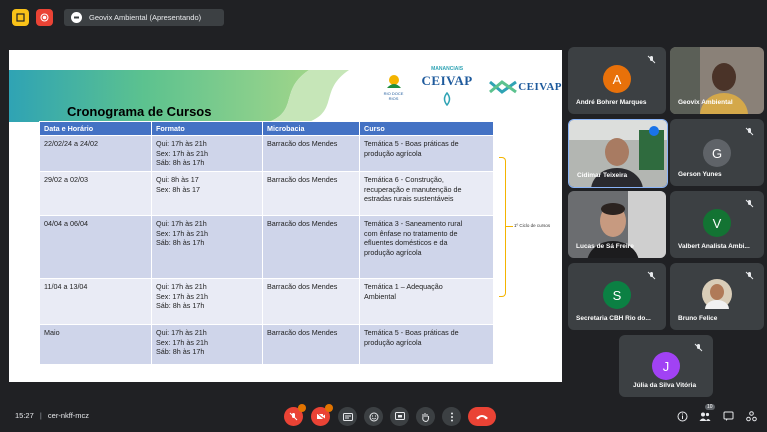 The width and height of the screenshot is (767, 432). I want to click on date-cell: 04/04 a 06/04, so click(95, 247).